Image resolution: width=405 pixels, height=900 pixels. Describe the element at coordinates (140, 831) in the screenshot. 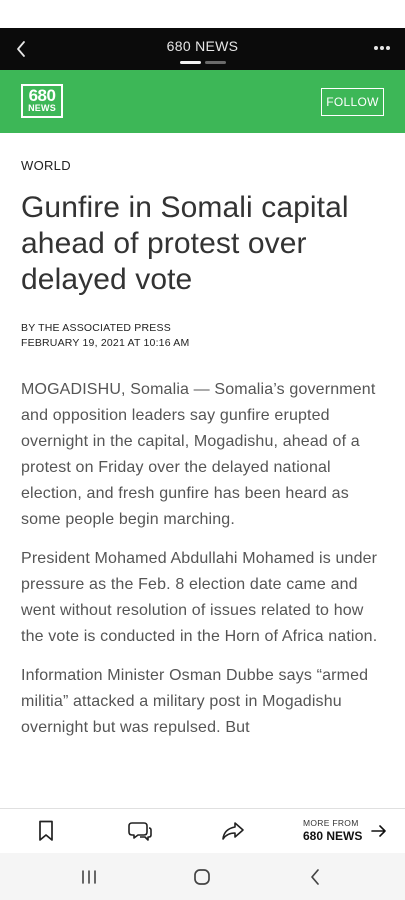

I see `comment-icon` at that location.